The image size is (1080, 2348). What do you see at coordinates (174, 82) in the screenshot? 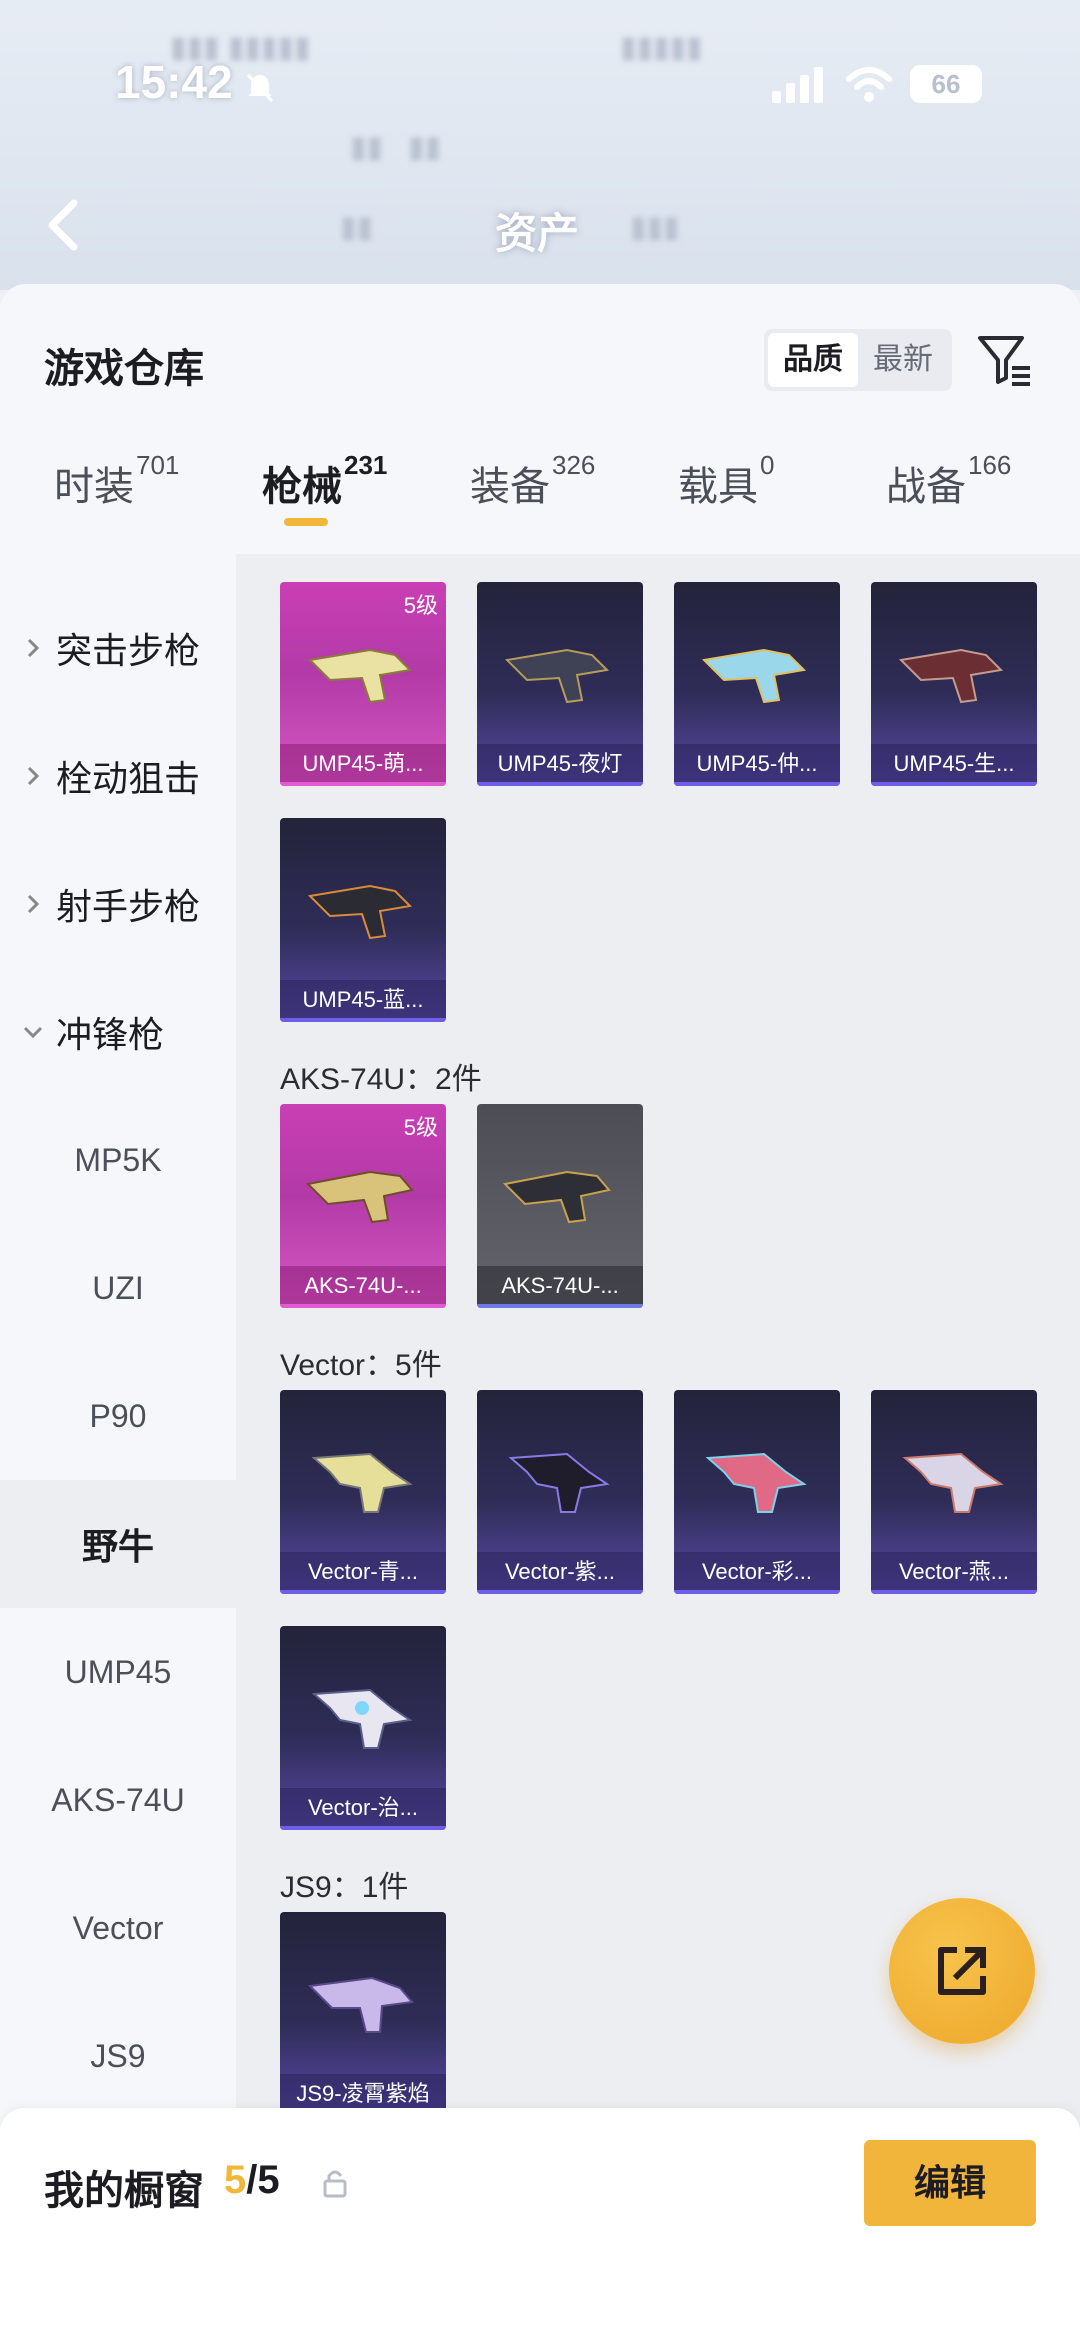
I see `status-time: 15:42` at bounding box center [174, 82].